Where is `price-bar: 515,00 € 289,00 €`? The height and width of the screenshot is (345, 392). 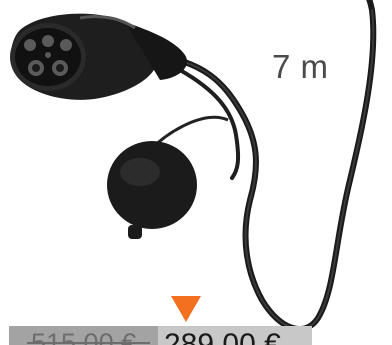
price-bar: 515,00 € 289,00 € is located at coordinates (160, 335).